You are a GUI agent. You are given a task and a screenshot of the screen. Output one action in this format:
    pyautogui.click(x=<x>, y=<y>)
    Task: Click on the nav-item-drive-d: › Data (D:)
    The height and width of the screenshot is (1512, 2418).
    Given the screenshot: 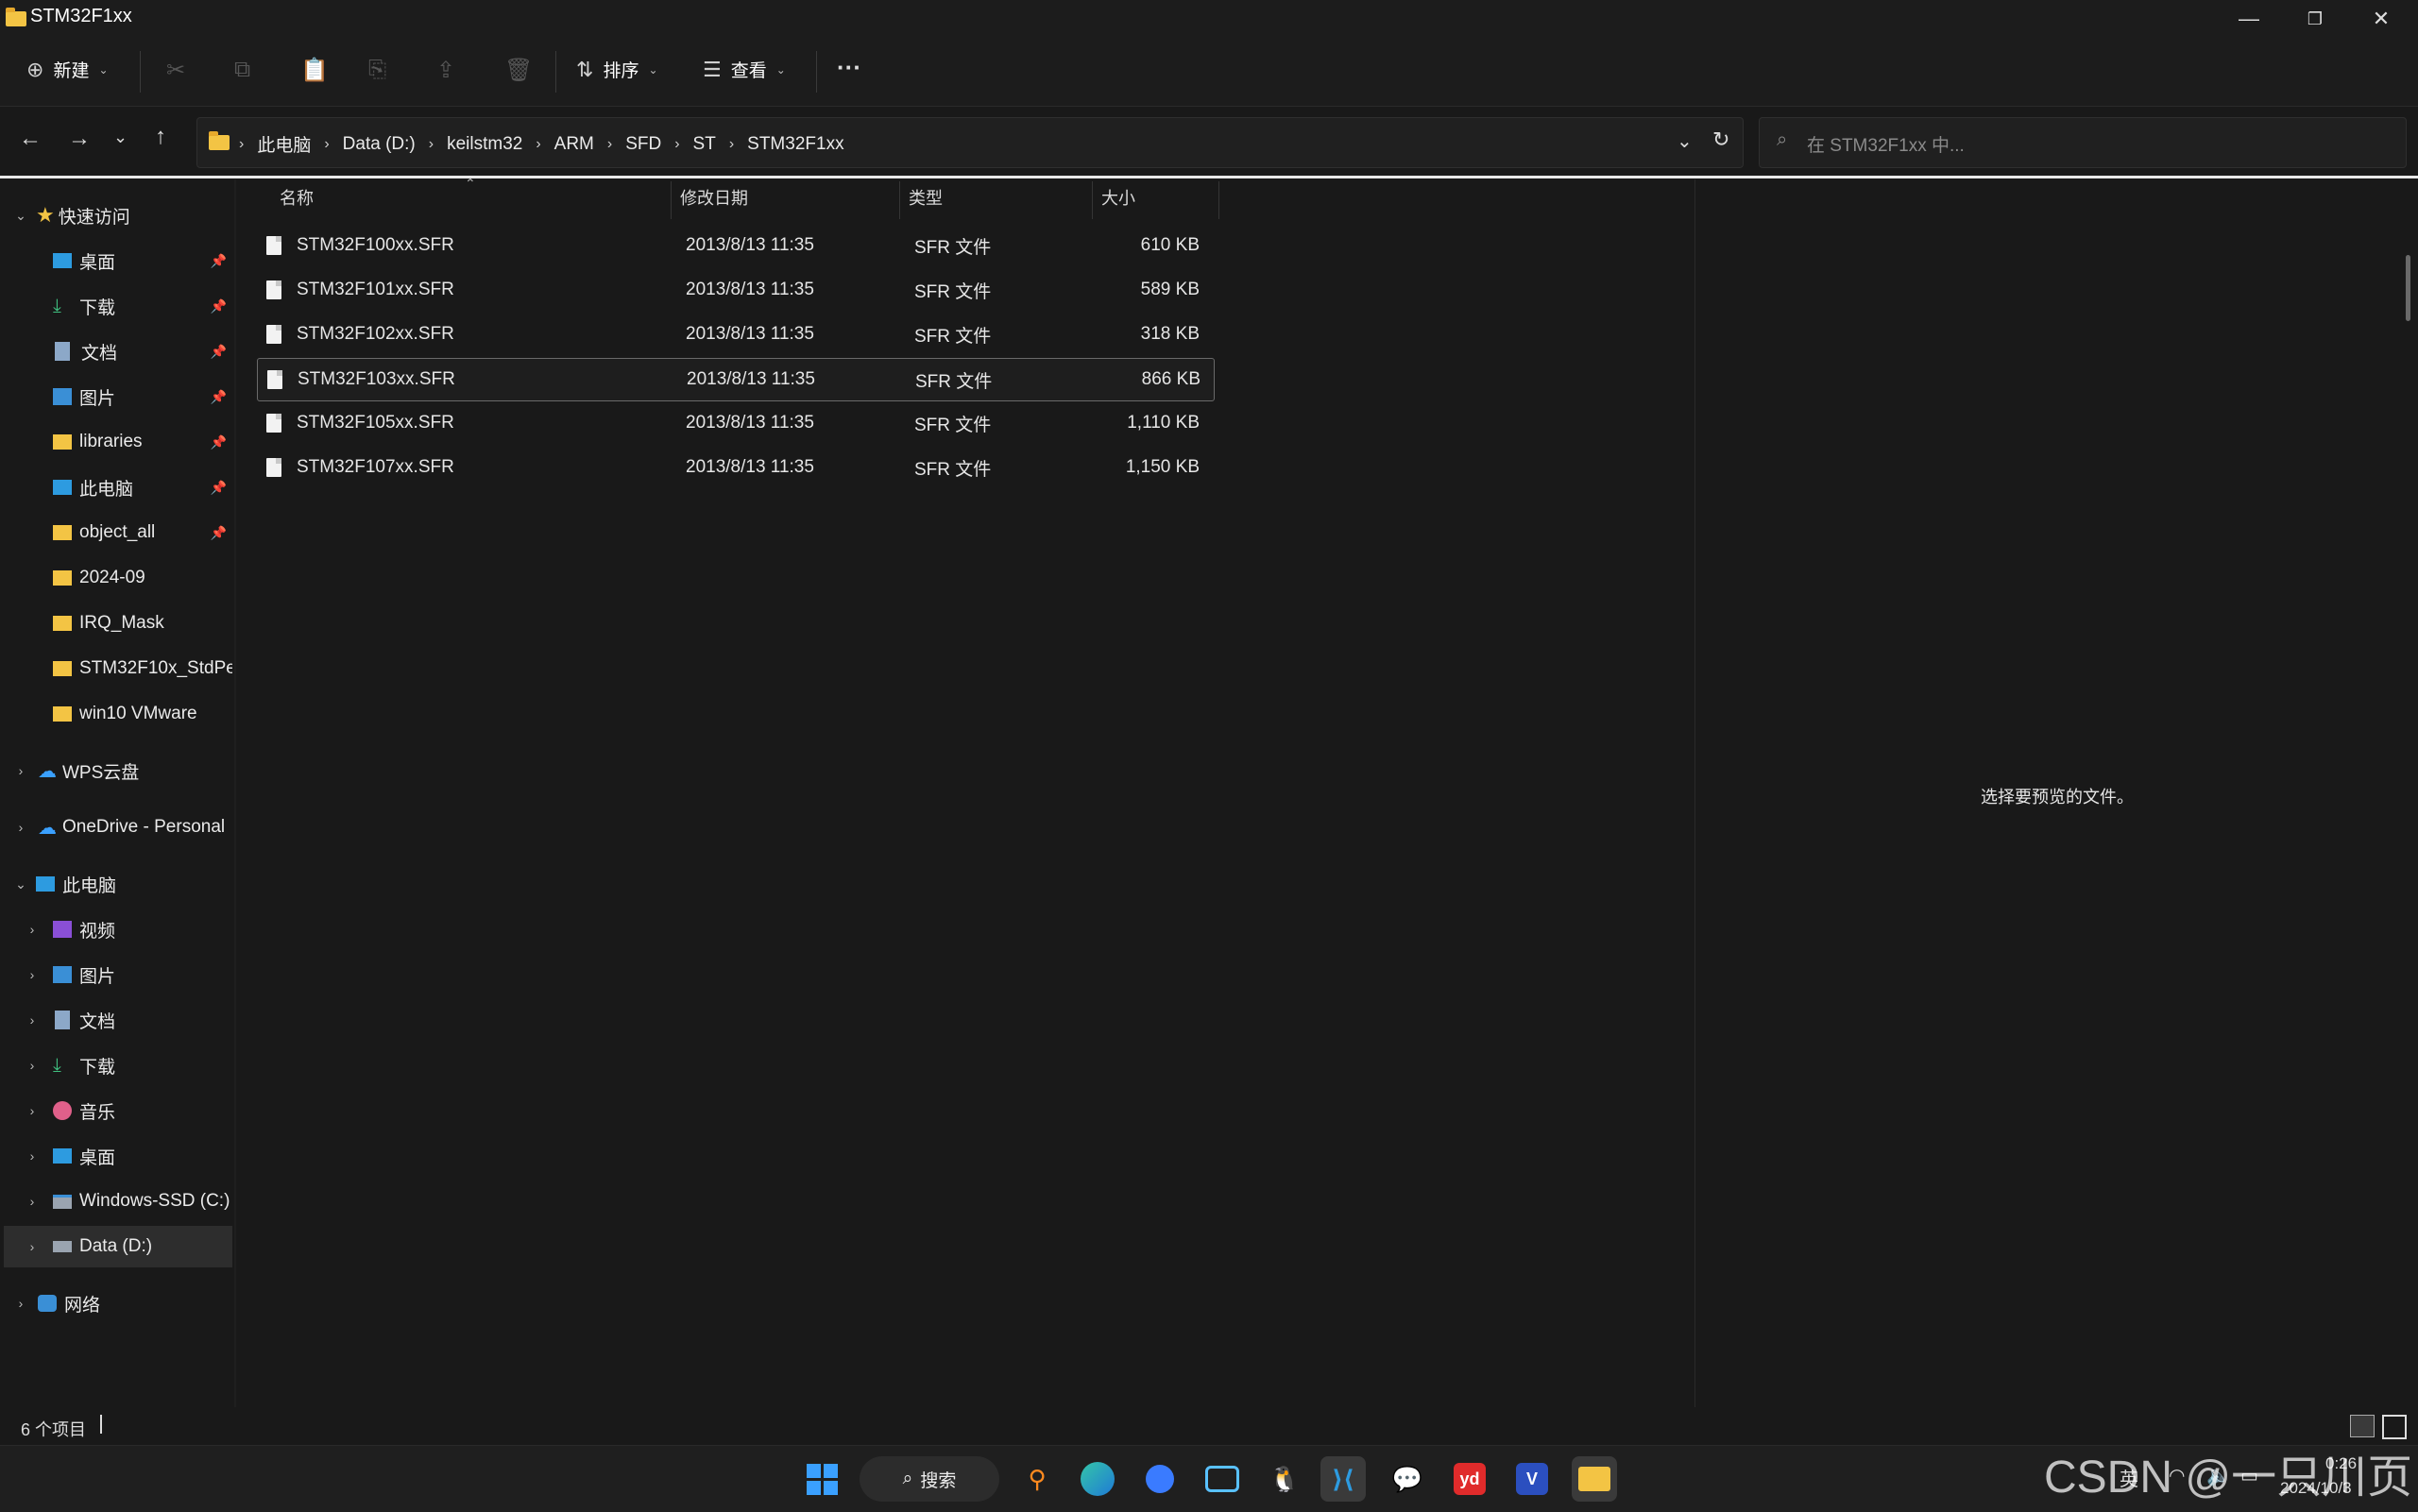 What is the action you would take?
    pyautogui.click(x=118, y=1246)
    